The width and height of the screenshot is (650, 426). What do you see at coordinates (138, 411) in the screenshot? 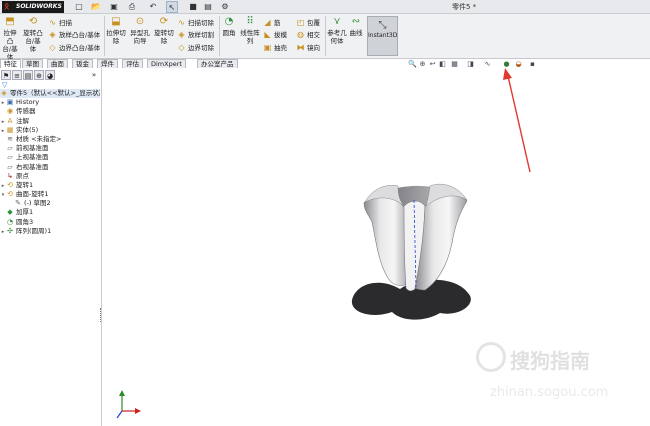
I see `triad-x-arrowhead` at bounding box center [138, 411].